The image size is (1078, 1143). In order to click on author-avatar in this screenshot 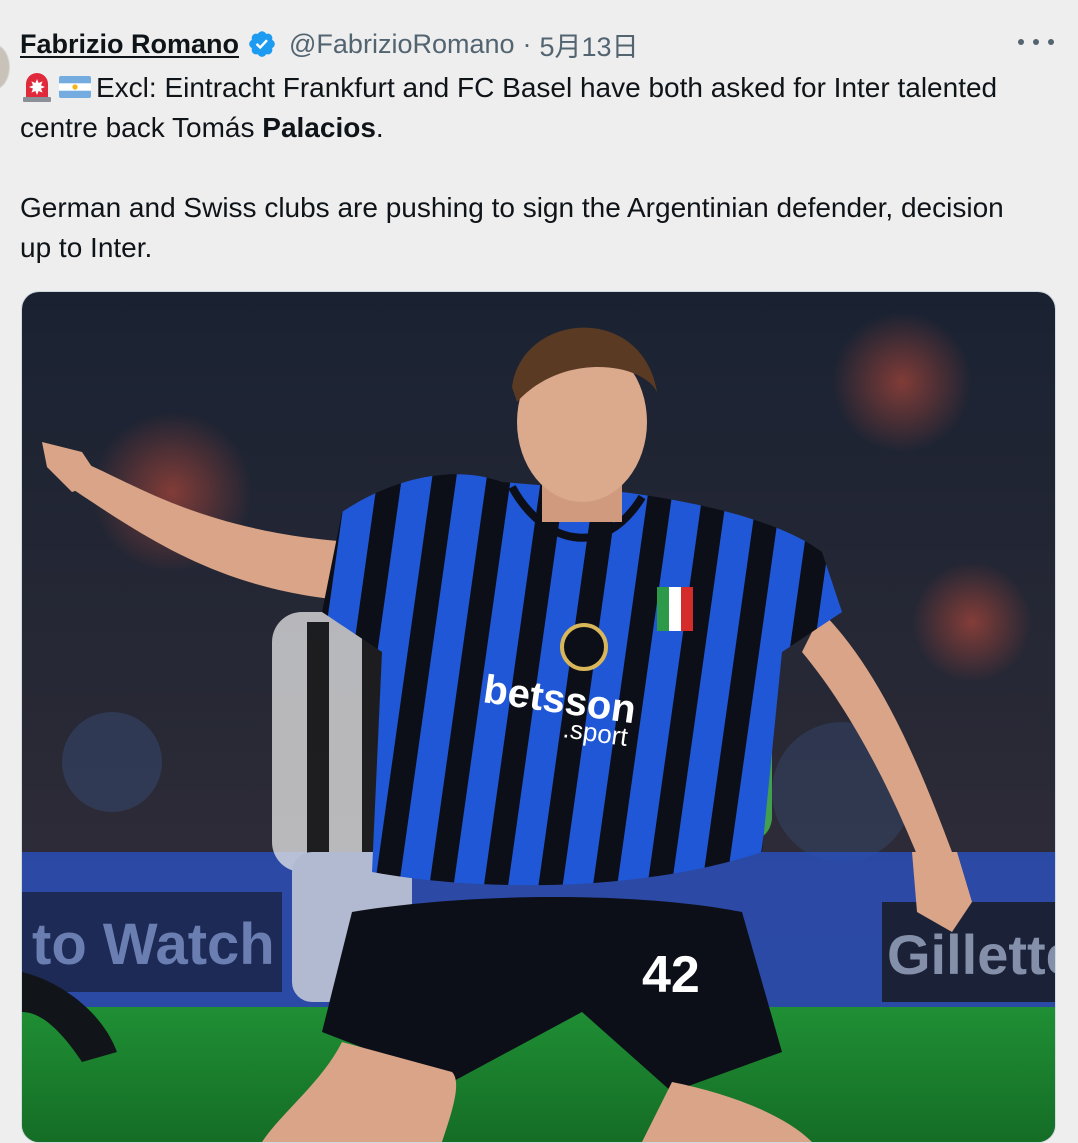, I will do `click(5, 67)`.